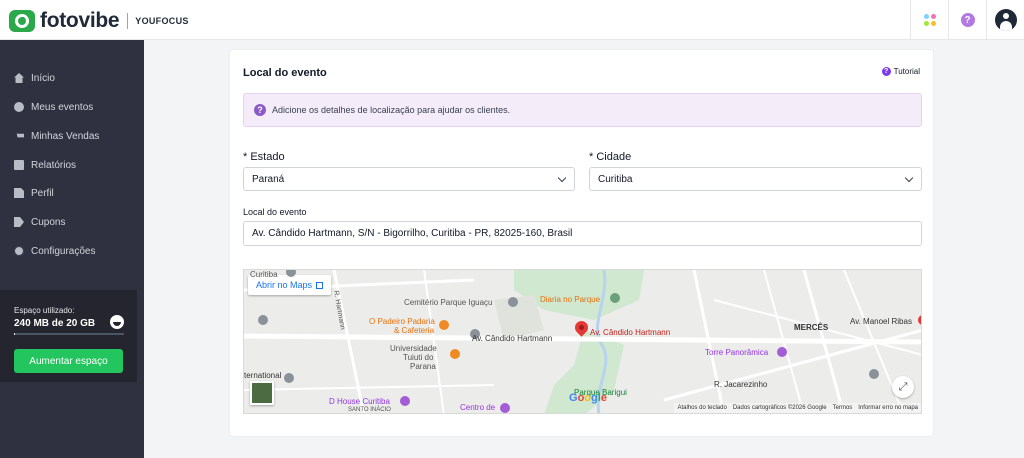 This screenshot has height=458, width=1024. Describe the element at coordinates (19, 222) in the screenshot. I see `tag-icon` at that location.